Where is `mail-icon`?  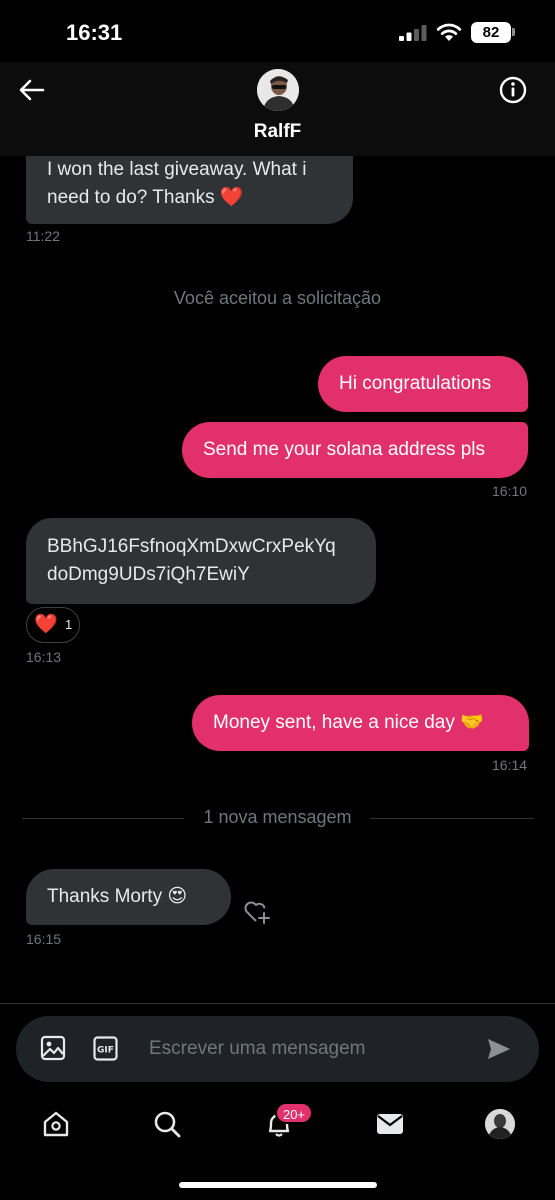 mail-icon is located at coordinates (390, 1124).